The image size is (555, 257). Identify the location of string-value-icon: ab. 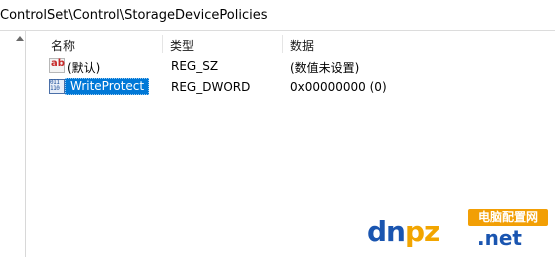
(57, 65).